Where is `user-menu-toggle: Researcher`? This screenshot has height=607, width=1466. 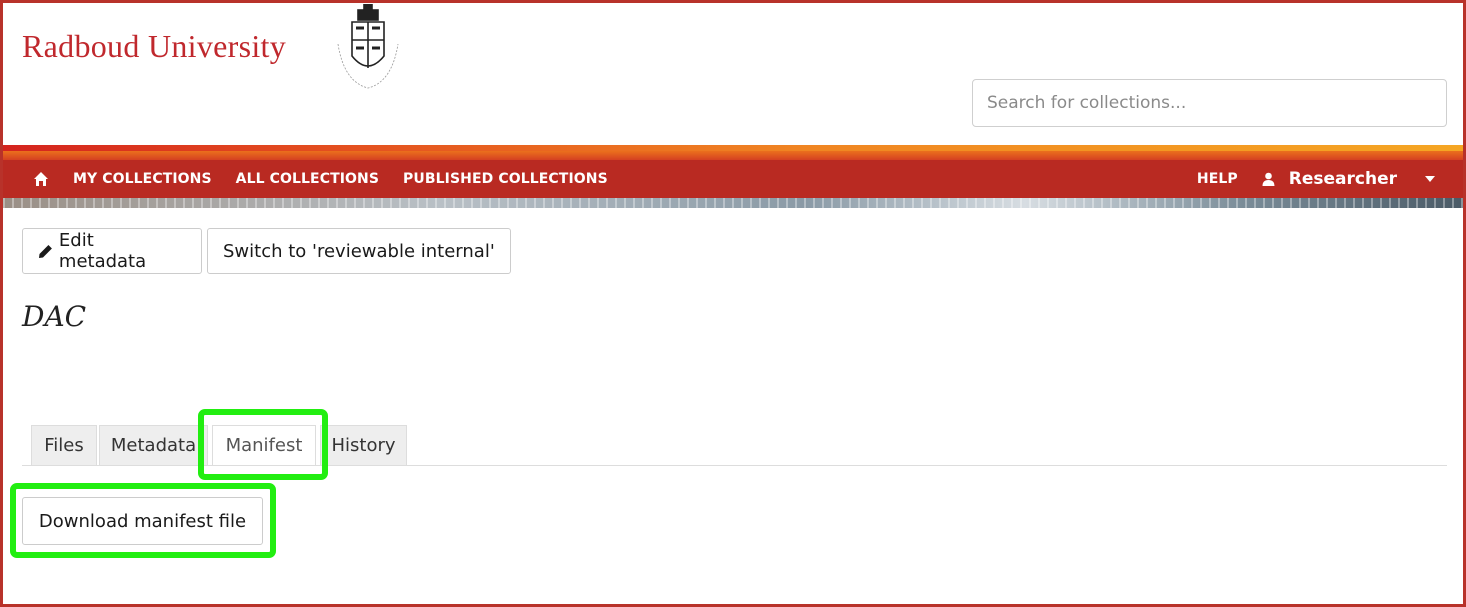 user-menu-toggle: Researcher is located at coordinates (1343, 179).